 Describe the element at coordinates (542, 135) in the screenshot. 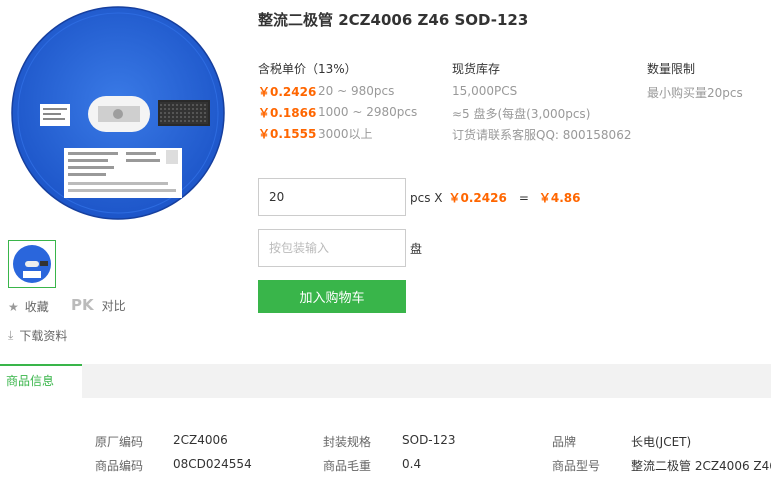

I see `stock-contact: 订货请联系客服QQ: 800158062` at that location.